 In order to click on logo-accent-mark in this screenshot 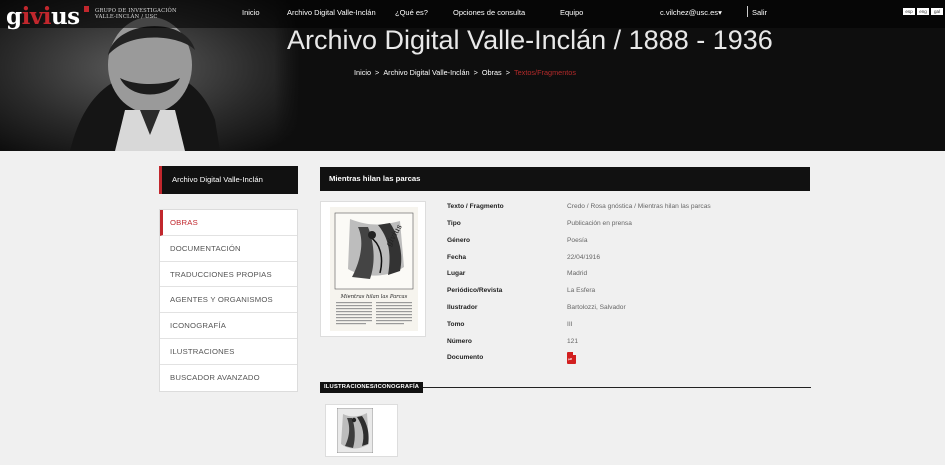, I will do `click(86, 9)`.